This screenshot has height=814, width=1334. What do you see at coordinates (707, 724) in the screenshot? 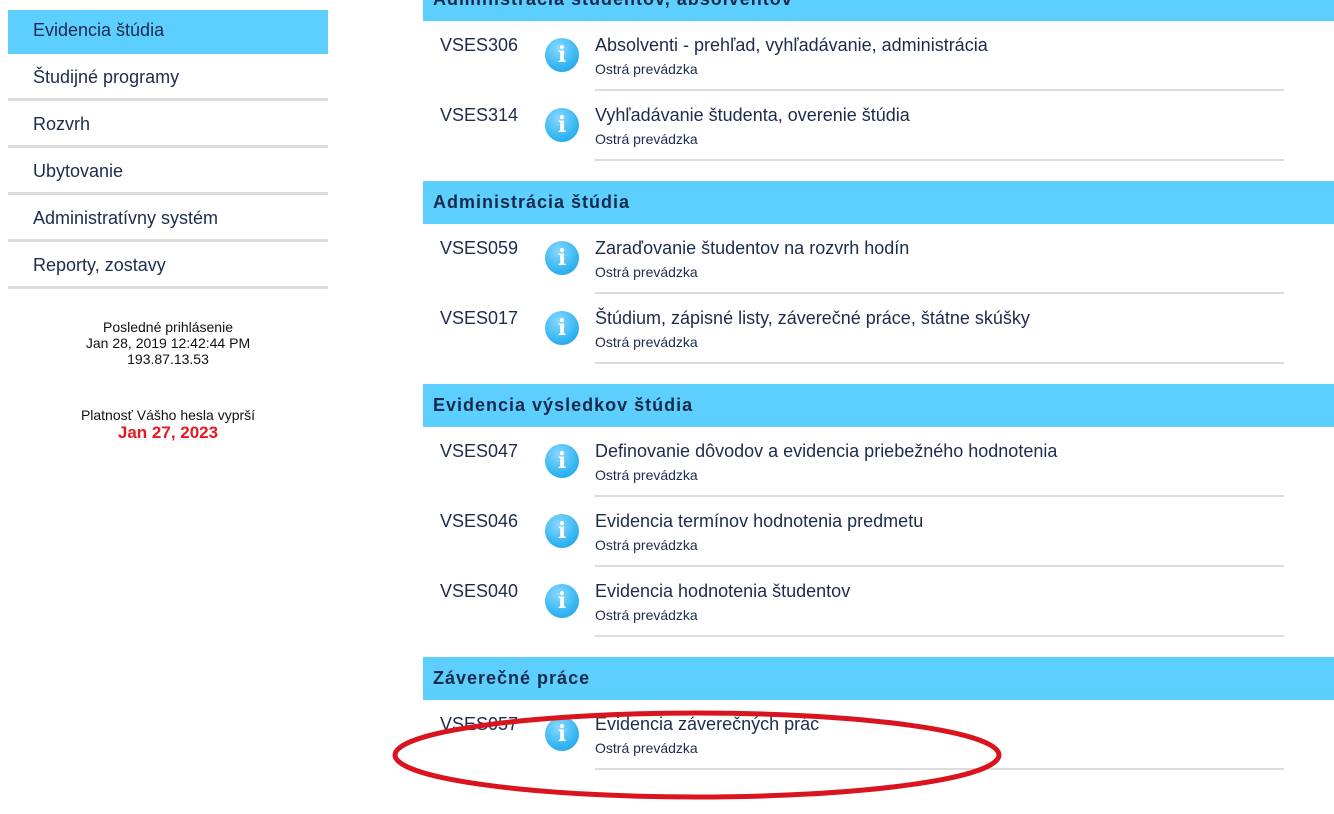
I see `module-link: Evidencia záverečných prác` at bounding box center [707, 724].